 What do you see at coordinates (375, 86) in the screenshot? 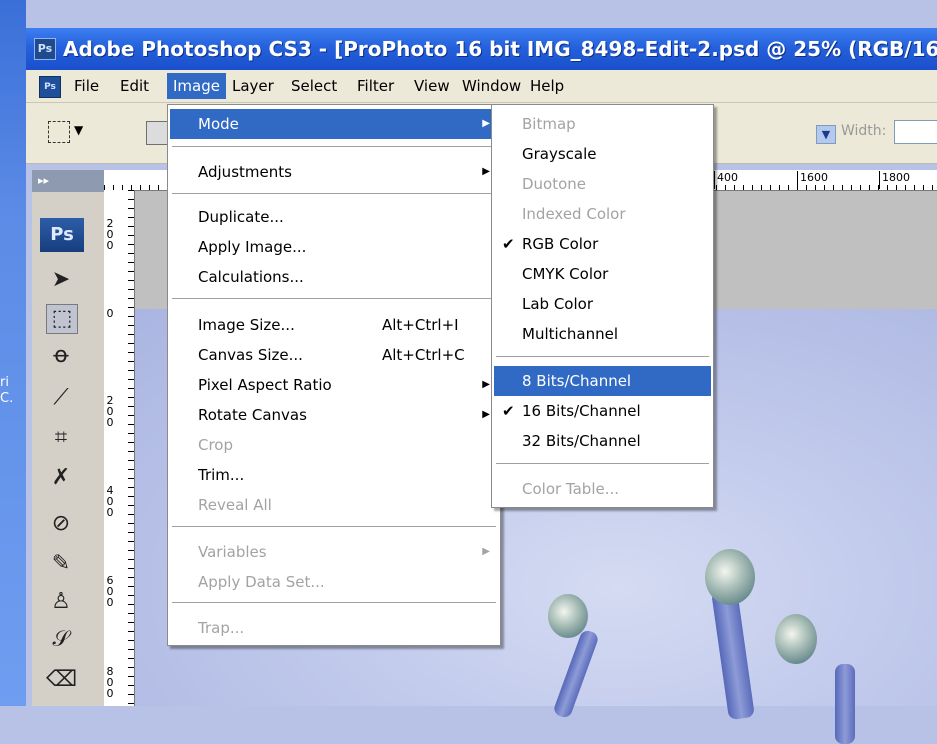
I see `menu-filter: Filter` at bounding box center [375, 86].